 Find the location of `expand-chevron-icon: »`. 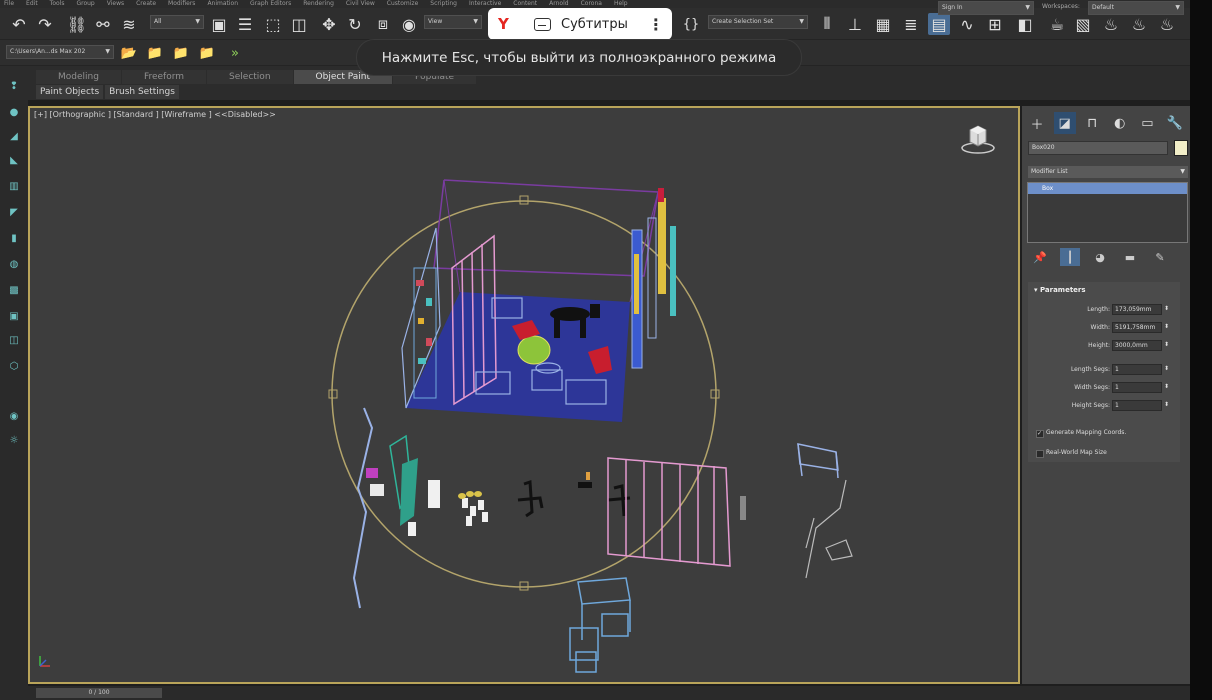

expand-chevron-icon: » is located at coordinates (235, 53).